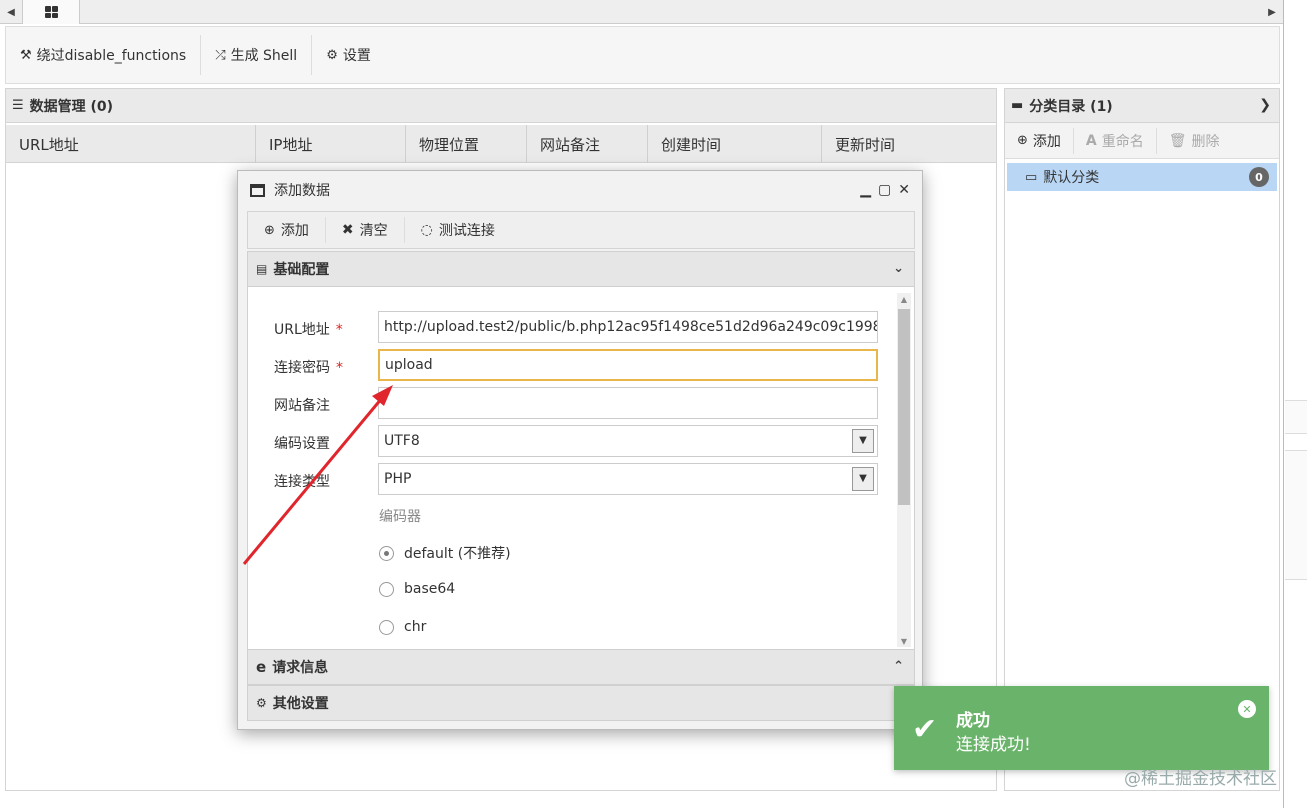 This screenshot has width=1307, height=808. I want to click on window-edge, so click(1283, 404).